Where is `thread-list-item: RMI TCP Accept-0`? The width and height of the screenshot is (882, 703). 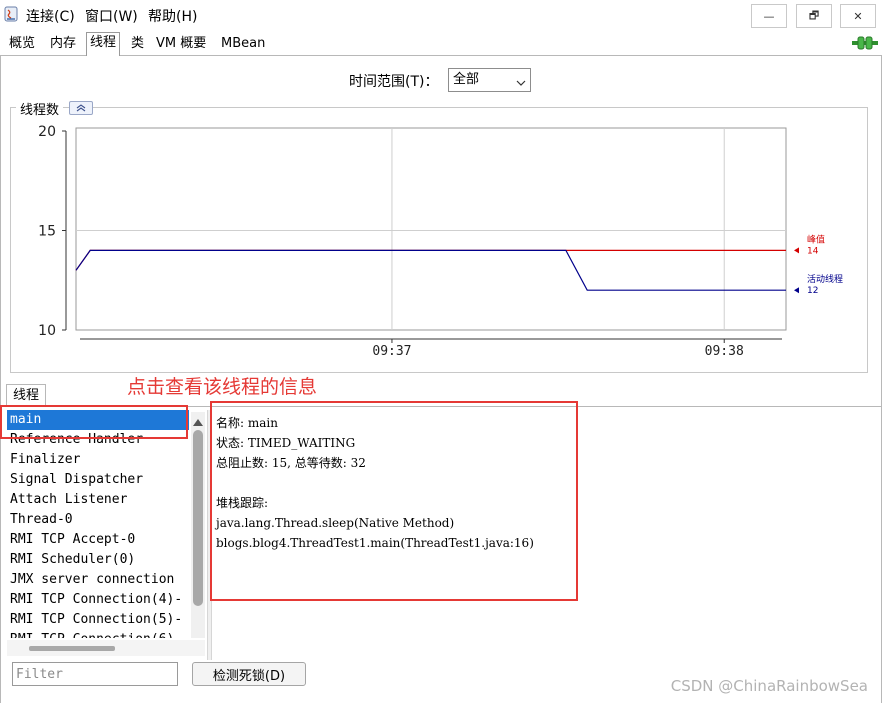 thread-list-item: RMI TCP Accept-0 is located at coordinates (98, 540).